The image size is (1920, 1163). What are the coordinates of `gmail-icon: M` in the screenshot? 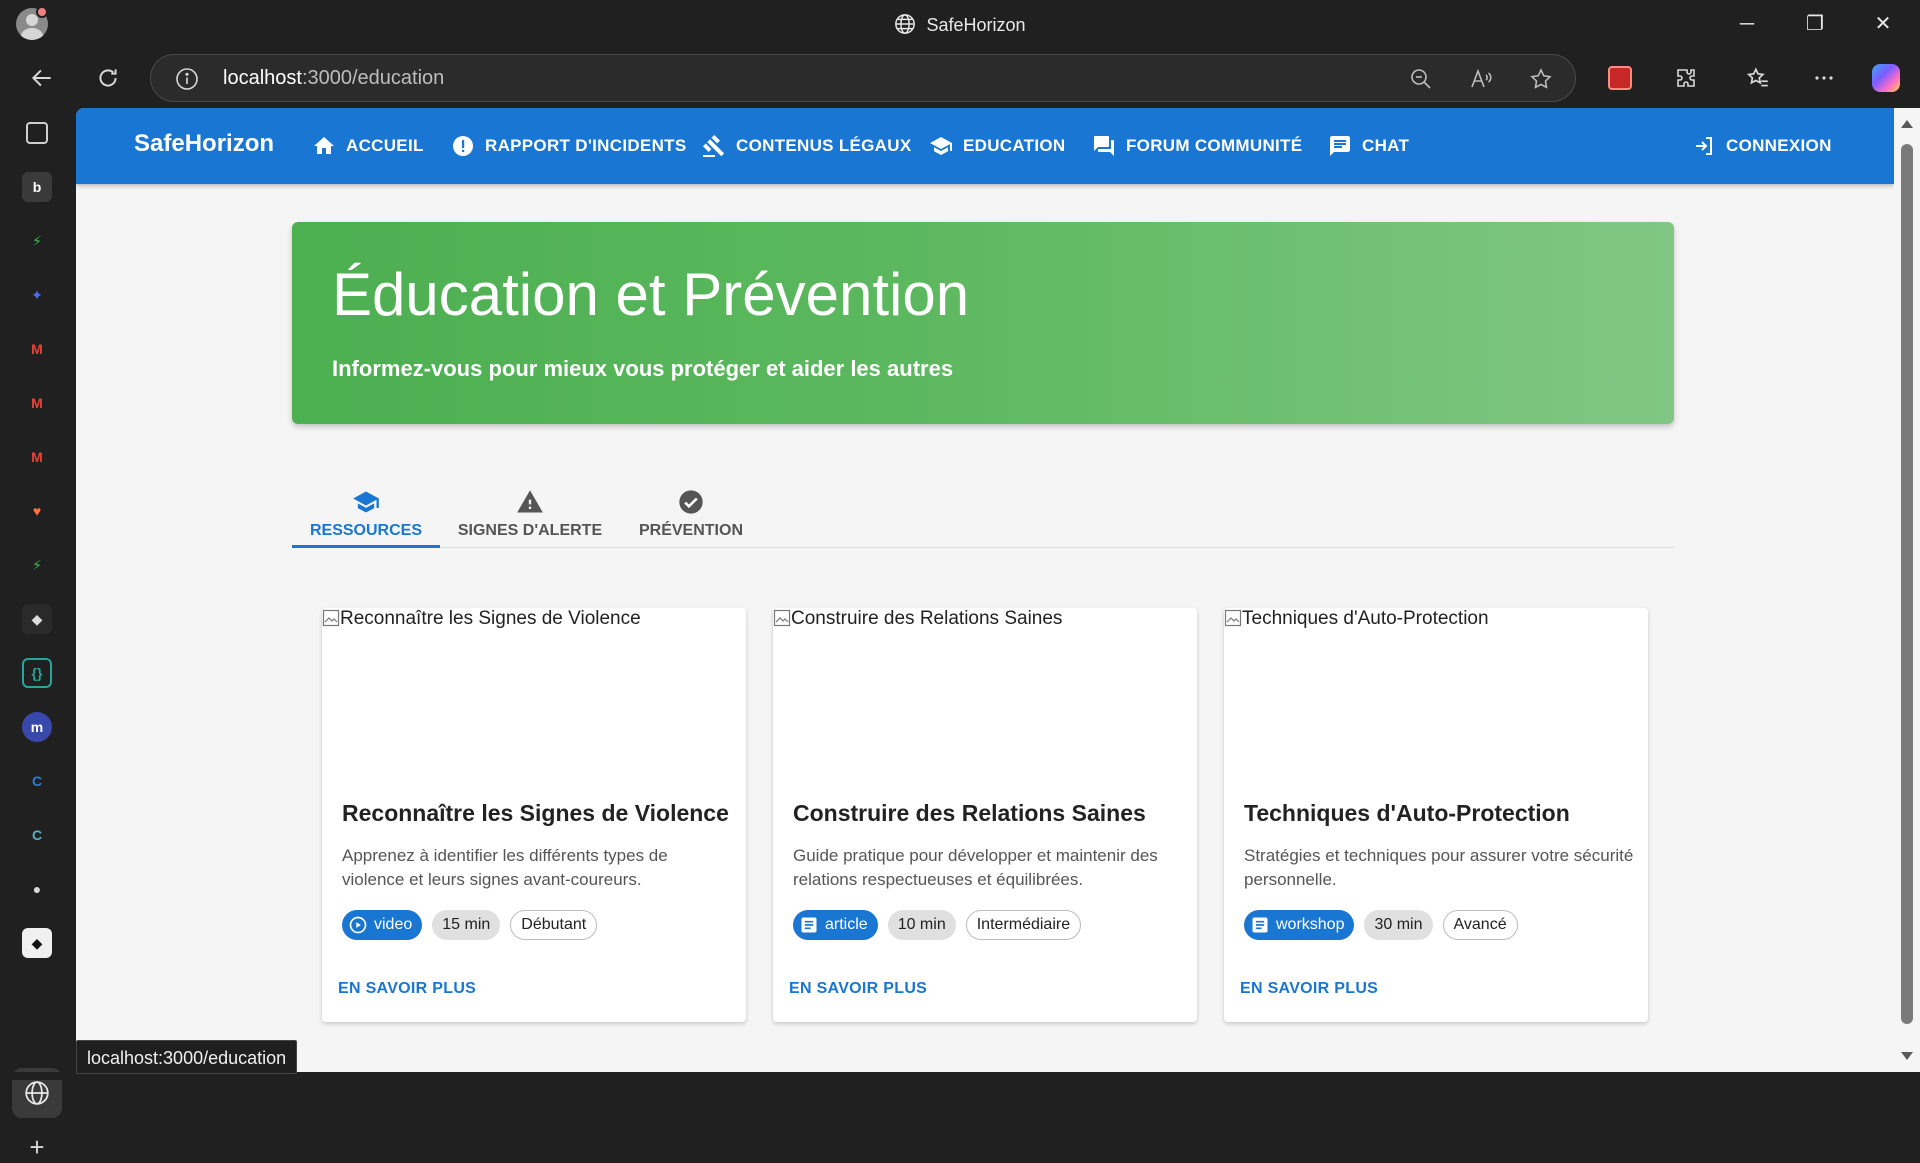 It's located at (37, 349).